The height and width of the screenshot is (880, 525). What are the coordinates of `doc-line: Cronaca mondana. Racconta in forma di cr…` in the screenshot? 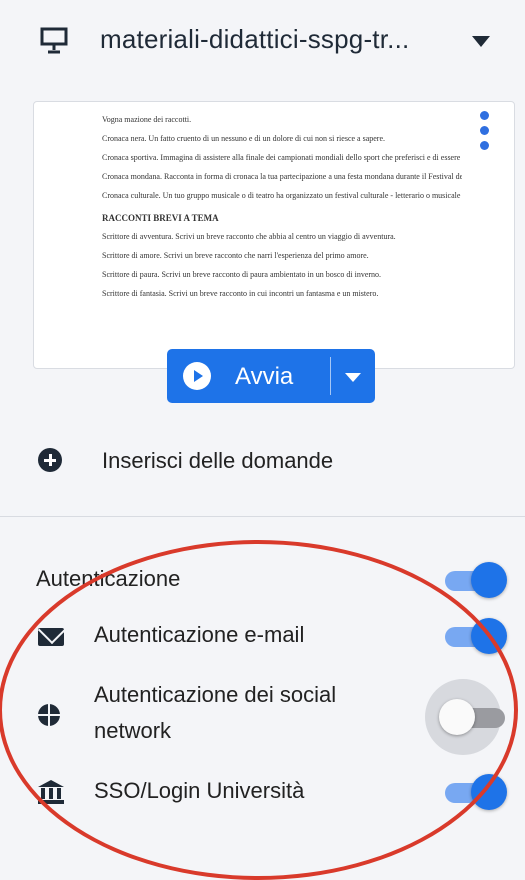 It's located at (282, 176).